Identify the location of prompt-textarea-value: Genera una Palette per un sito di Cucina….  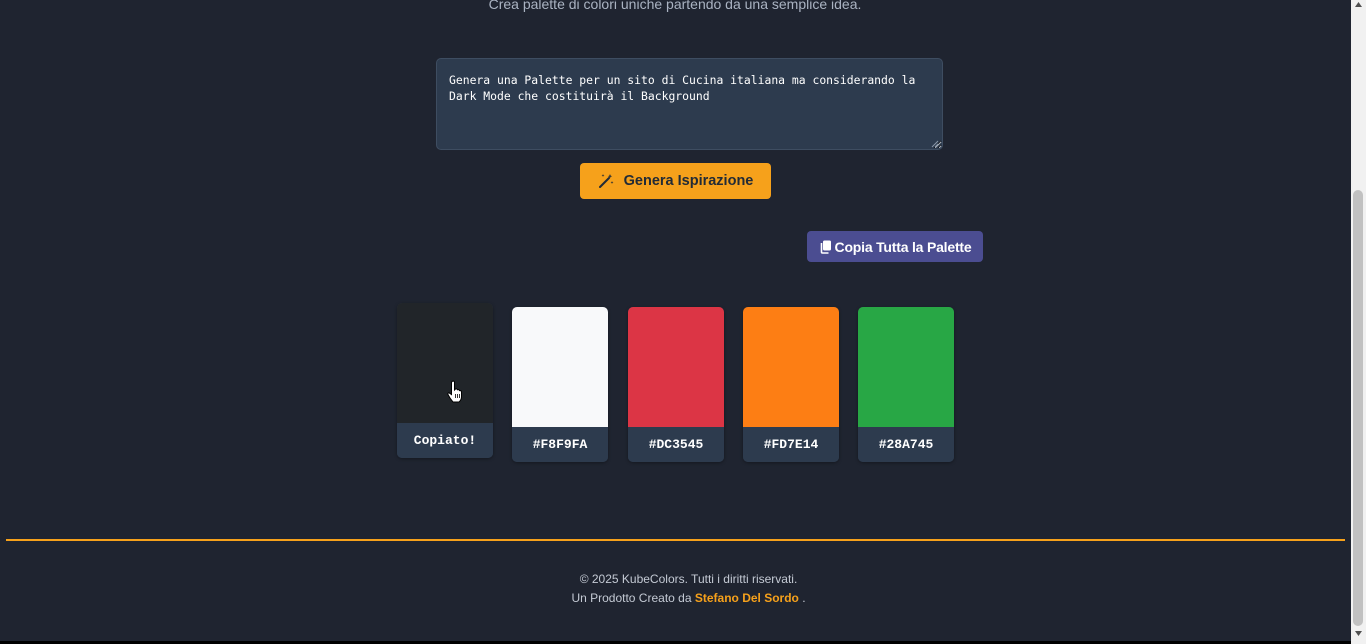
(692, 88).